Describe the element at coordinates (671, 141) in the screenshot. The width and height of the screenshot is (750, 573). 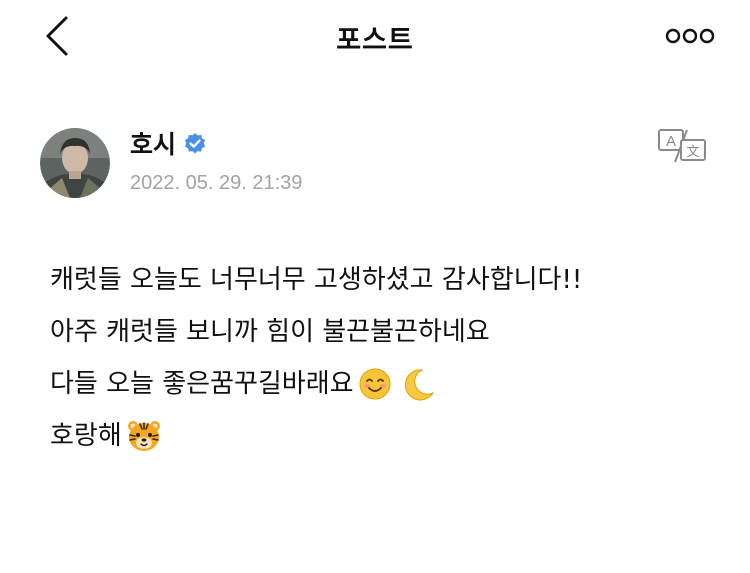
I see `svg-text: A` at that location.